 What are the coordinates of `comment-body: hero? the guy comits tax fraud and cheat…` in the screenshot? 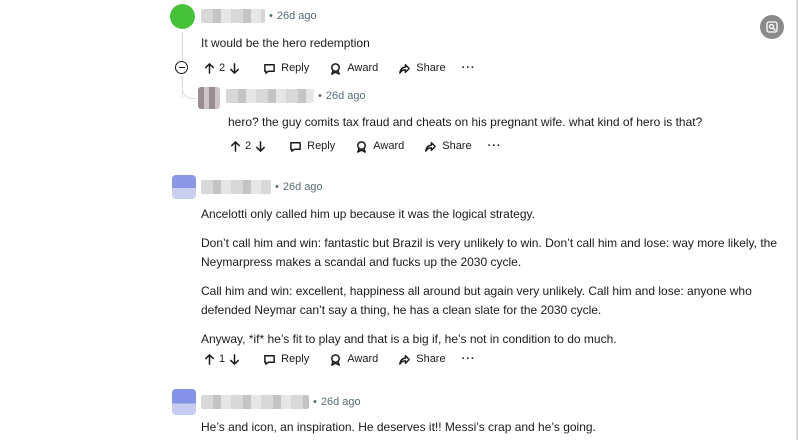 It's located at (465, 122).